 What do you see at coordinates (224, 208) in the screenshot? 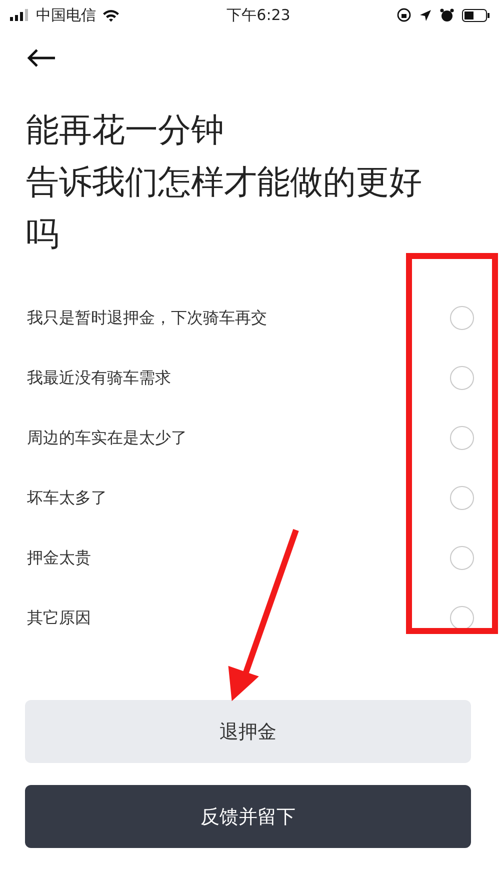
I see `page-title: 告诉我们怎样才能做的更好吗` at bounding box center [224, 208].